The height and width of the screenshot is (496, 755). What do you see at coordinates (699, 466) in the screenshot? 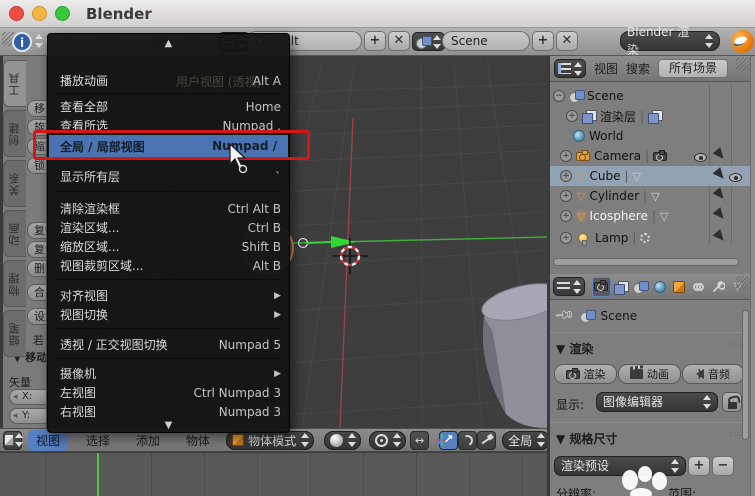
I see `add-preset-button: +` at bounding box center [699, 466].